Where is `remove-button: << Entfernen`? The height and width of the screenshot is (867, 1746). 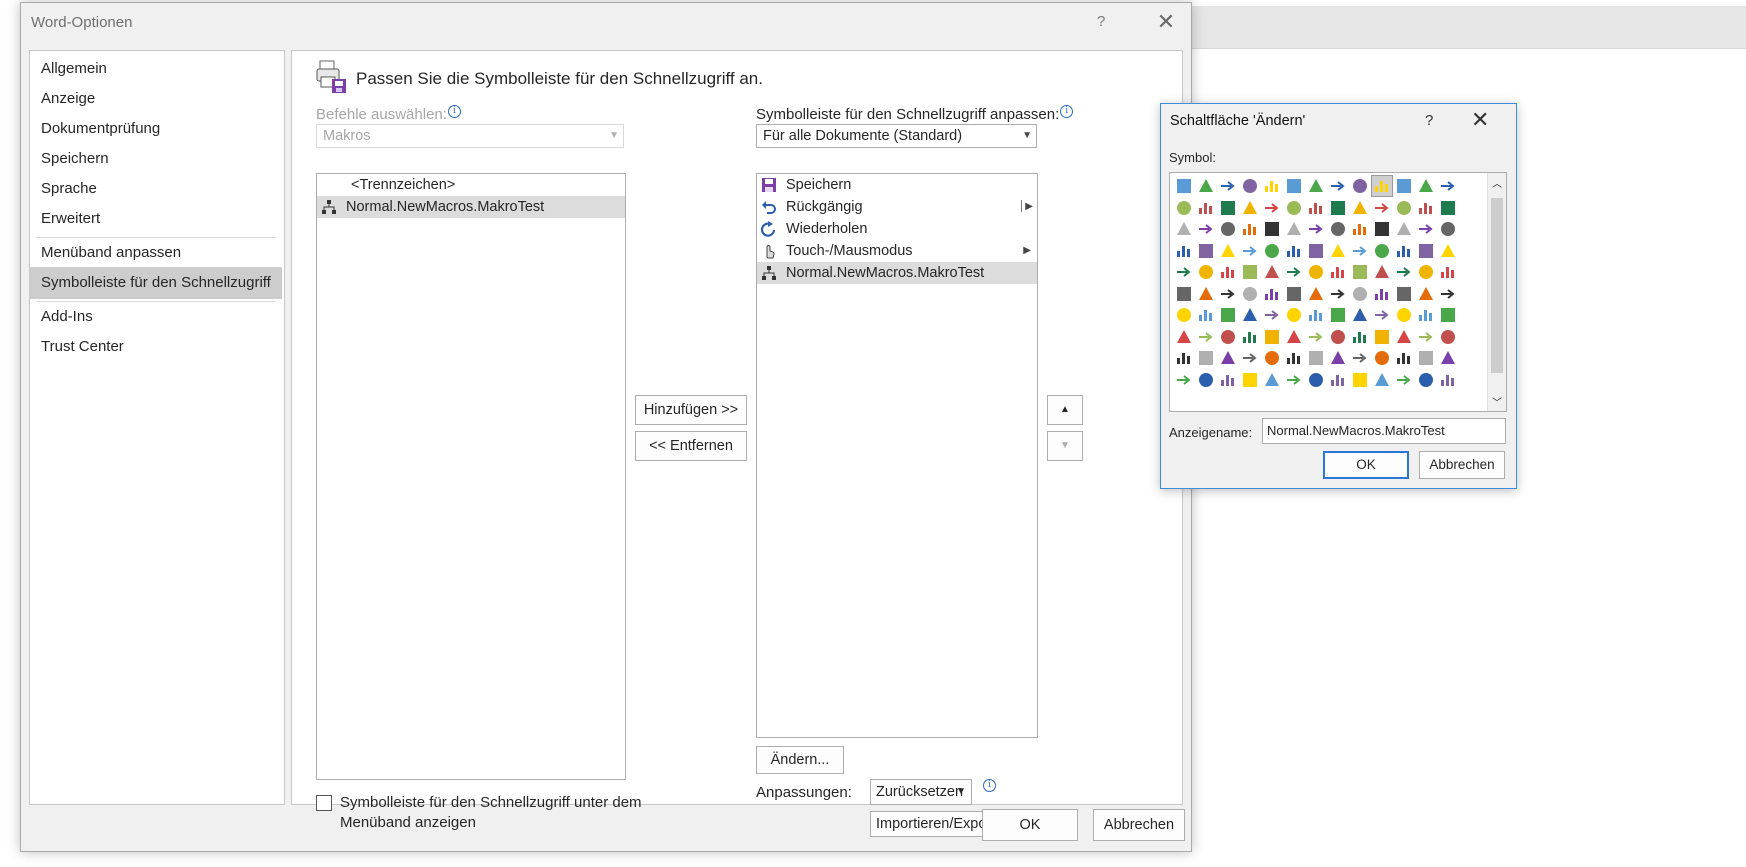
remove-button: << Entfernen is located at coordinates (691, 446).